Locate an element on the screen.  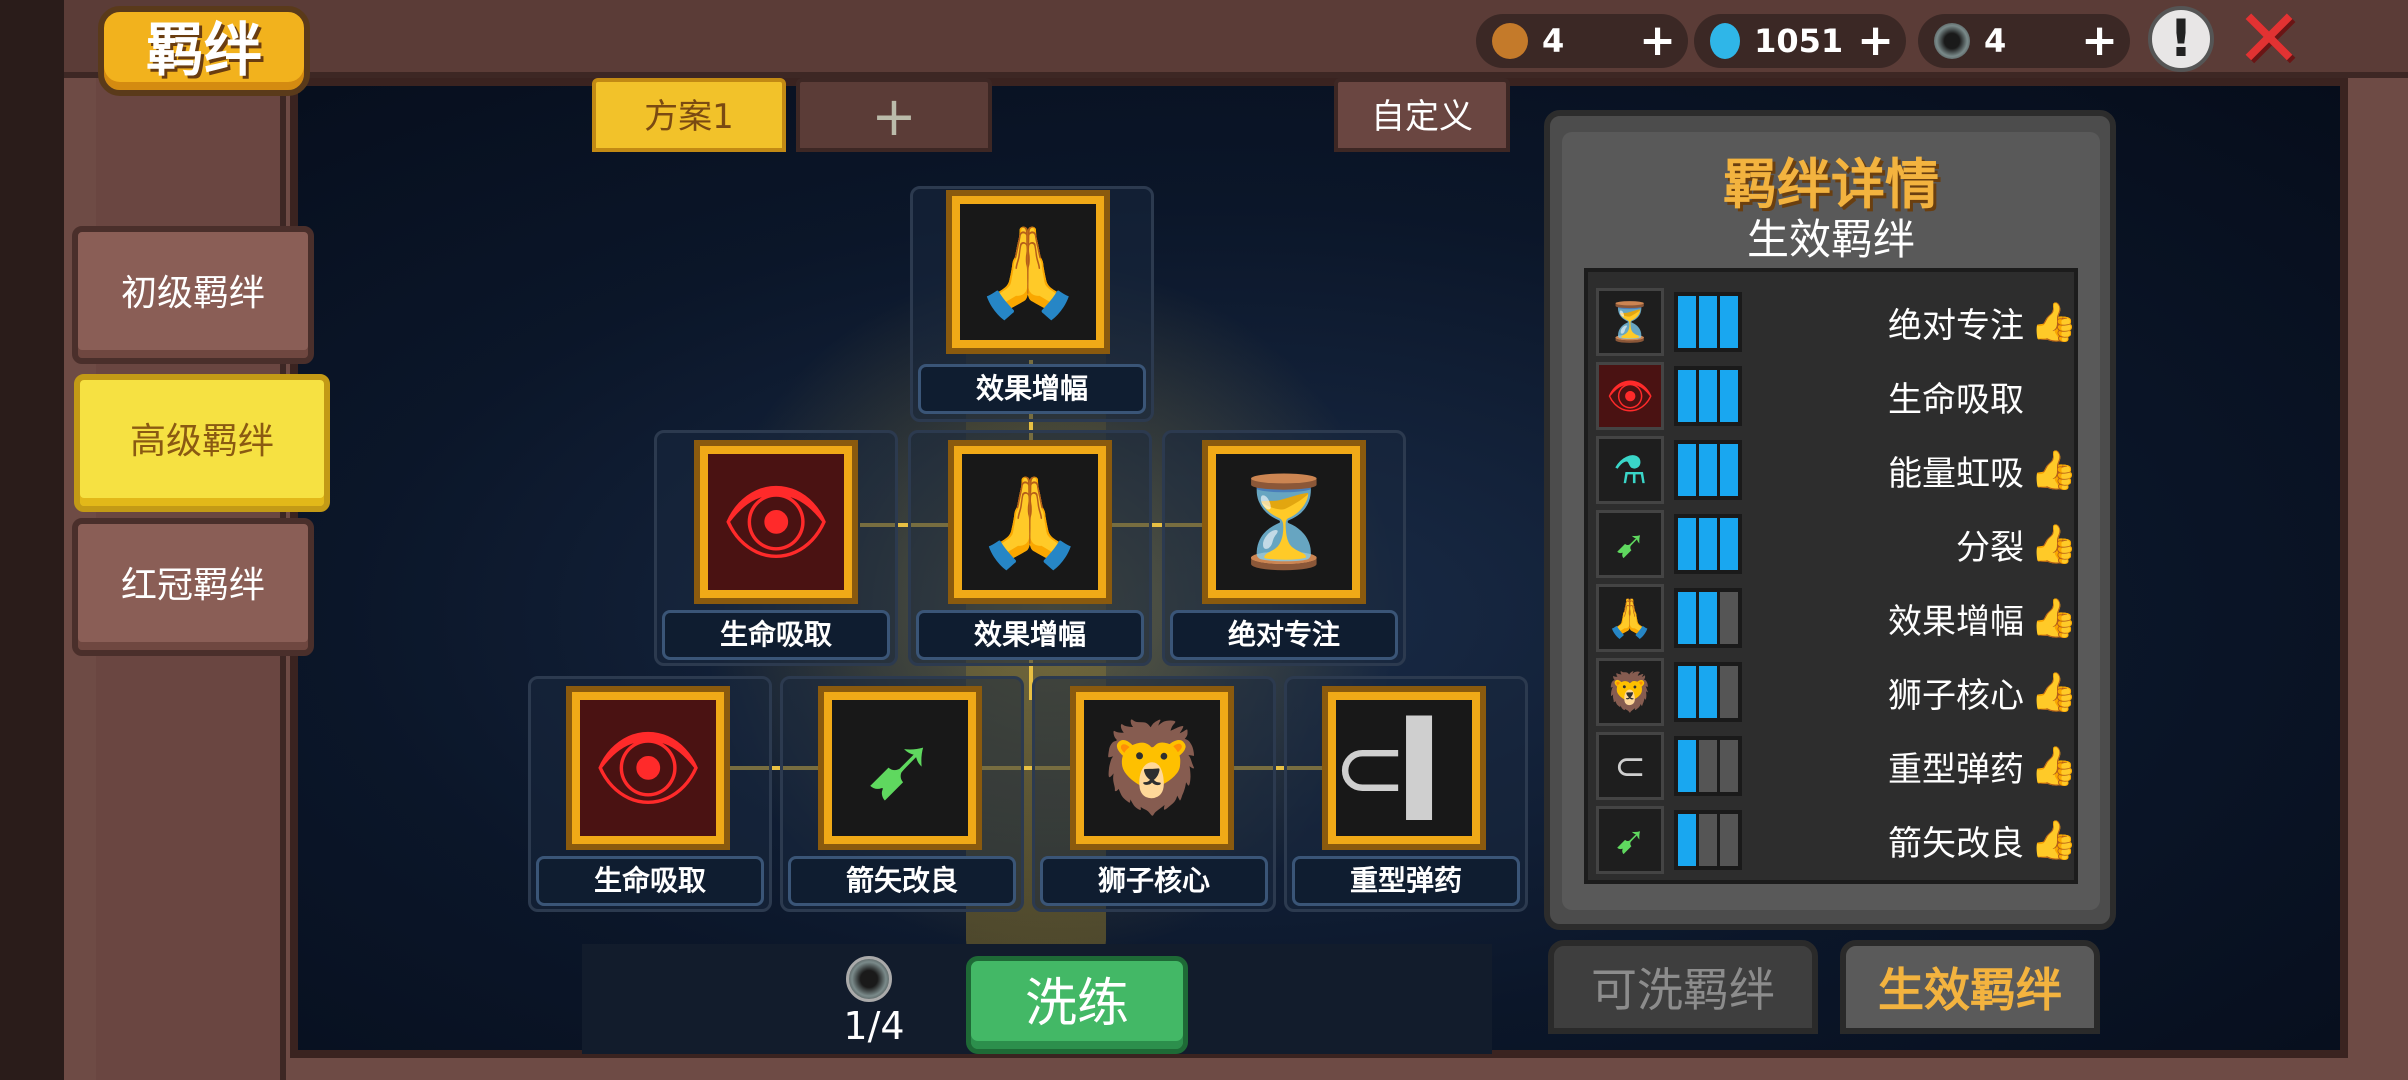
resource-horn: 4 + is located at coordinates (1582, 41).